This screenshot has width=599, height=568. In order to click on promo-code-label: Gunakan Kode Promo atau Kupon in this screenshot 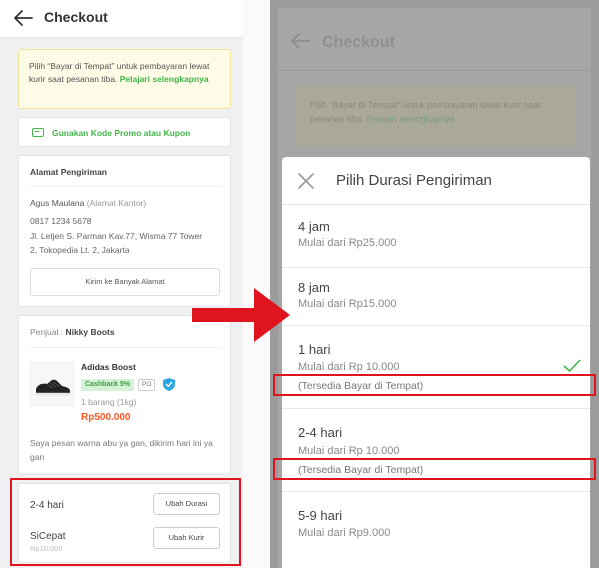, I will do `click(121, 133)`.